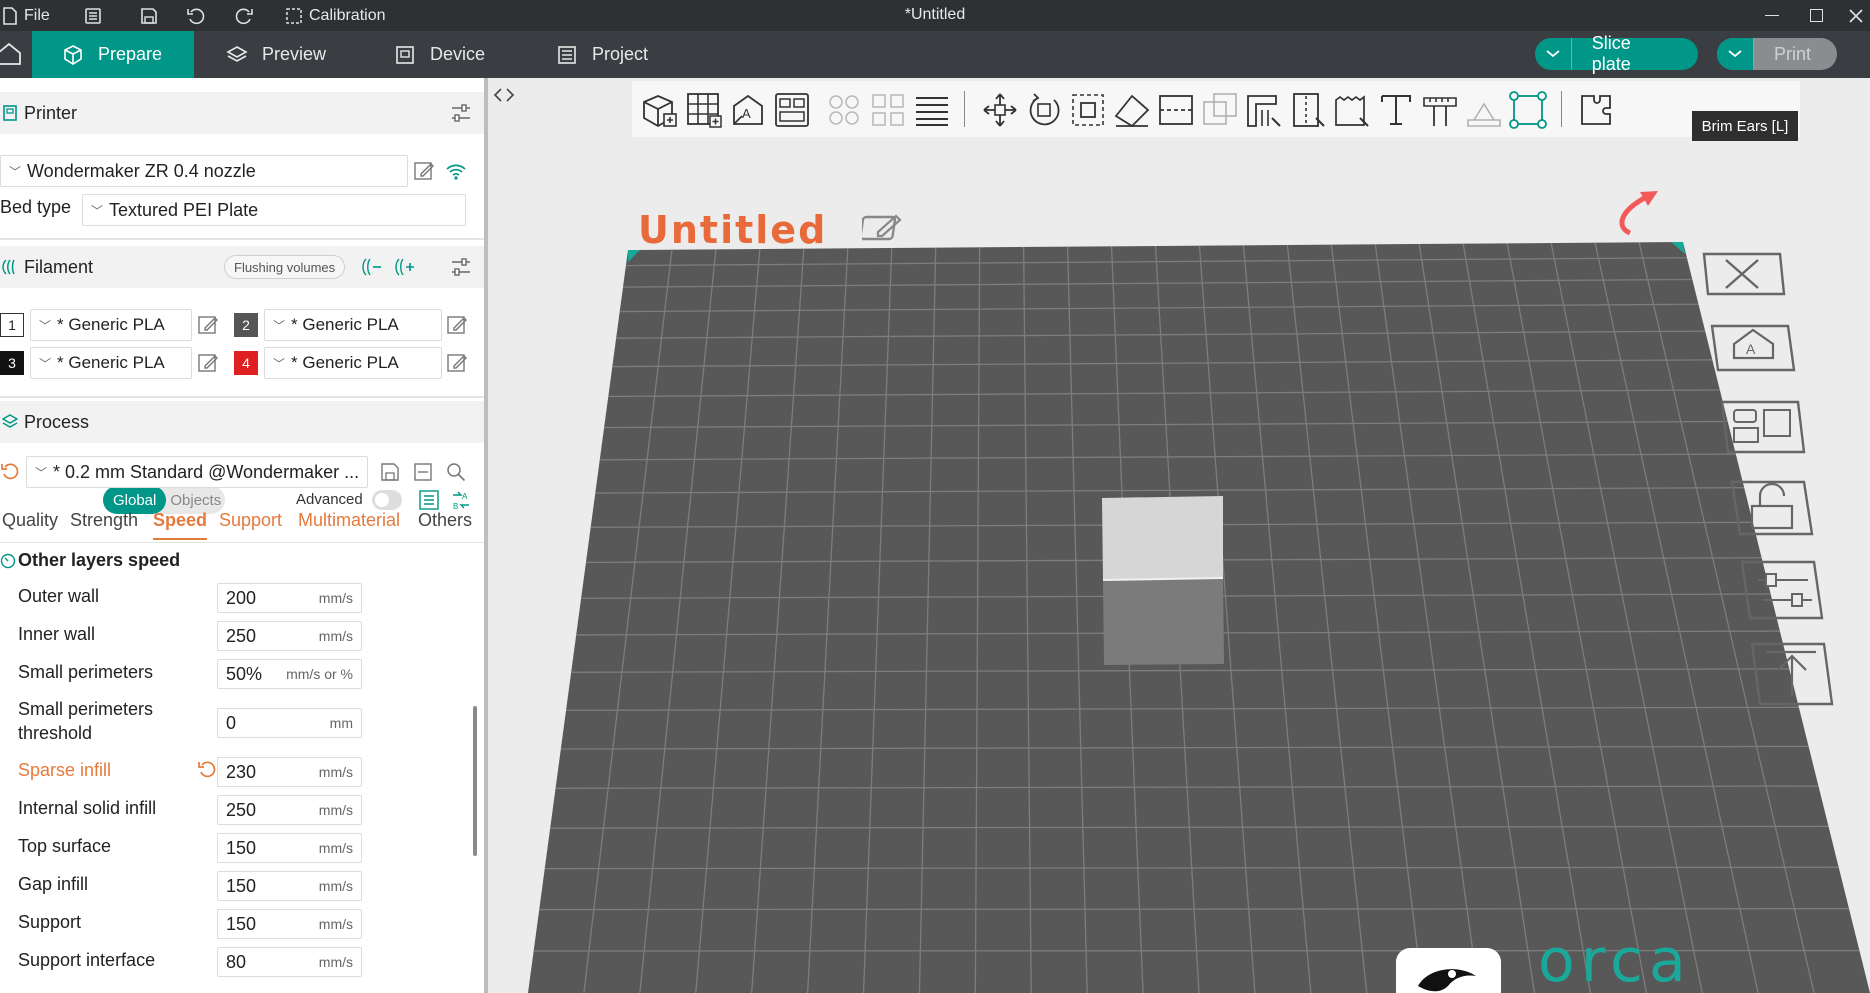 This screenshot has height=993, width=1870. What do you see at coordinates (246, 325) in the screenshot?
I see `filament-slot-2-number: 2` at bounding box center [246, 325].